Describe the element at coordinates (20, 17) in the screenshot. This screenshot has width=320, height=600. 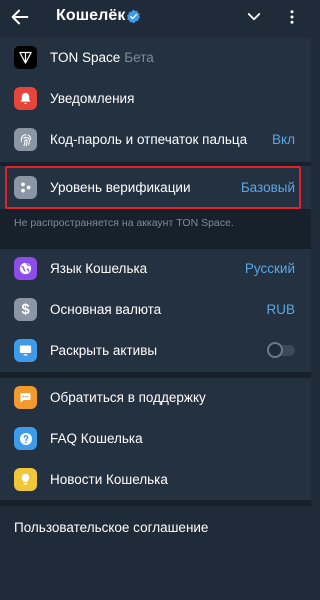
I see `back-arrow-icon` at that location.